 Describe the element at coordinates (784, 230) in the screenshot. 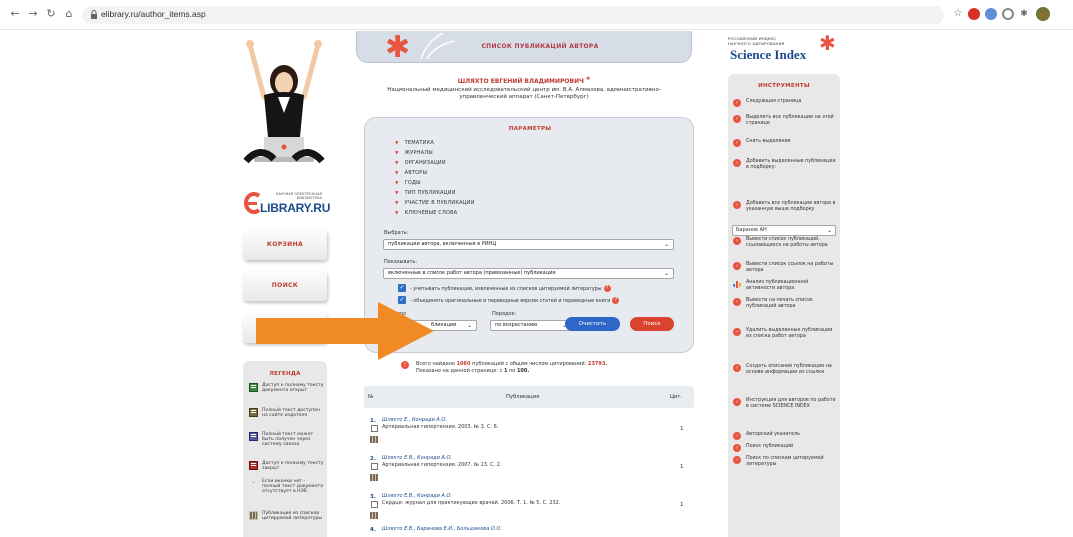

I see `collection-select: Баранов АН ⌄` at that location.